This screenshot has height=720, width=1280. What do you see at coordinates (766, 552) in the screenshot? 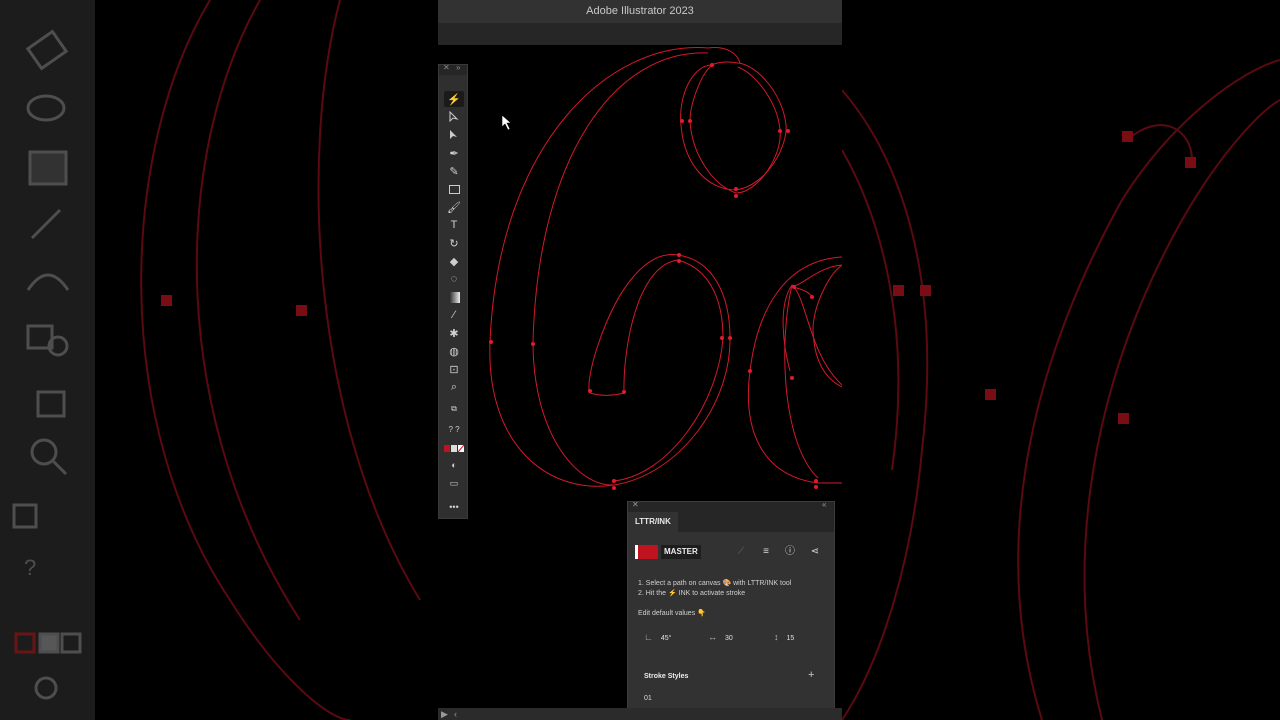
I see `settings-list-icon: ≡` at bounding box center [766, 552].